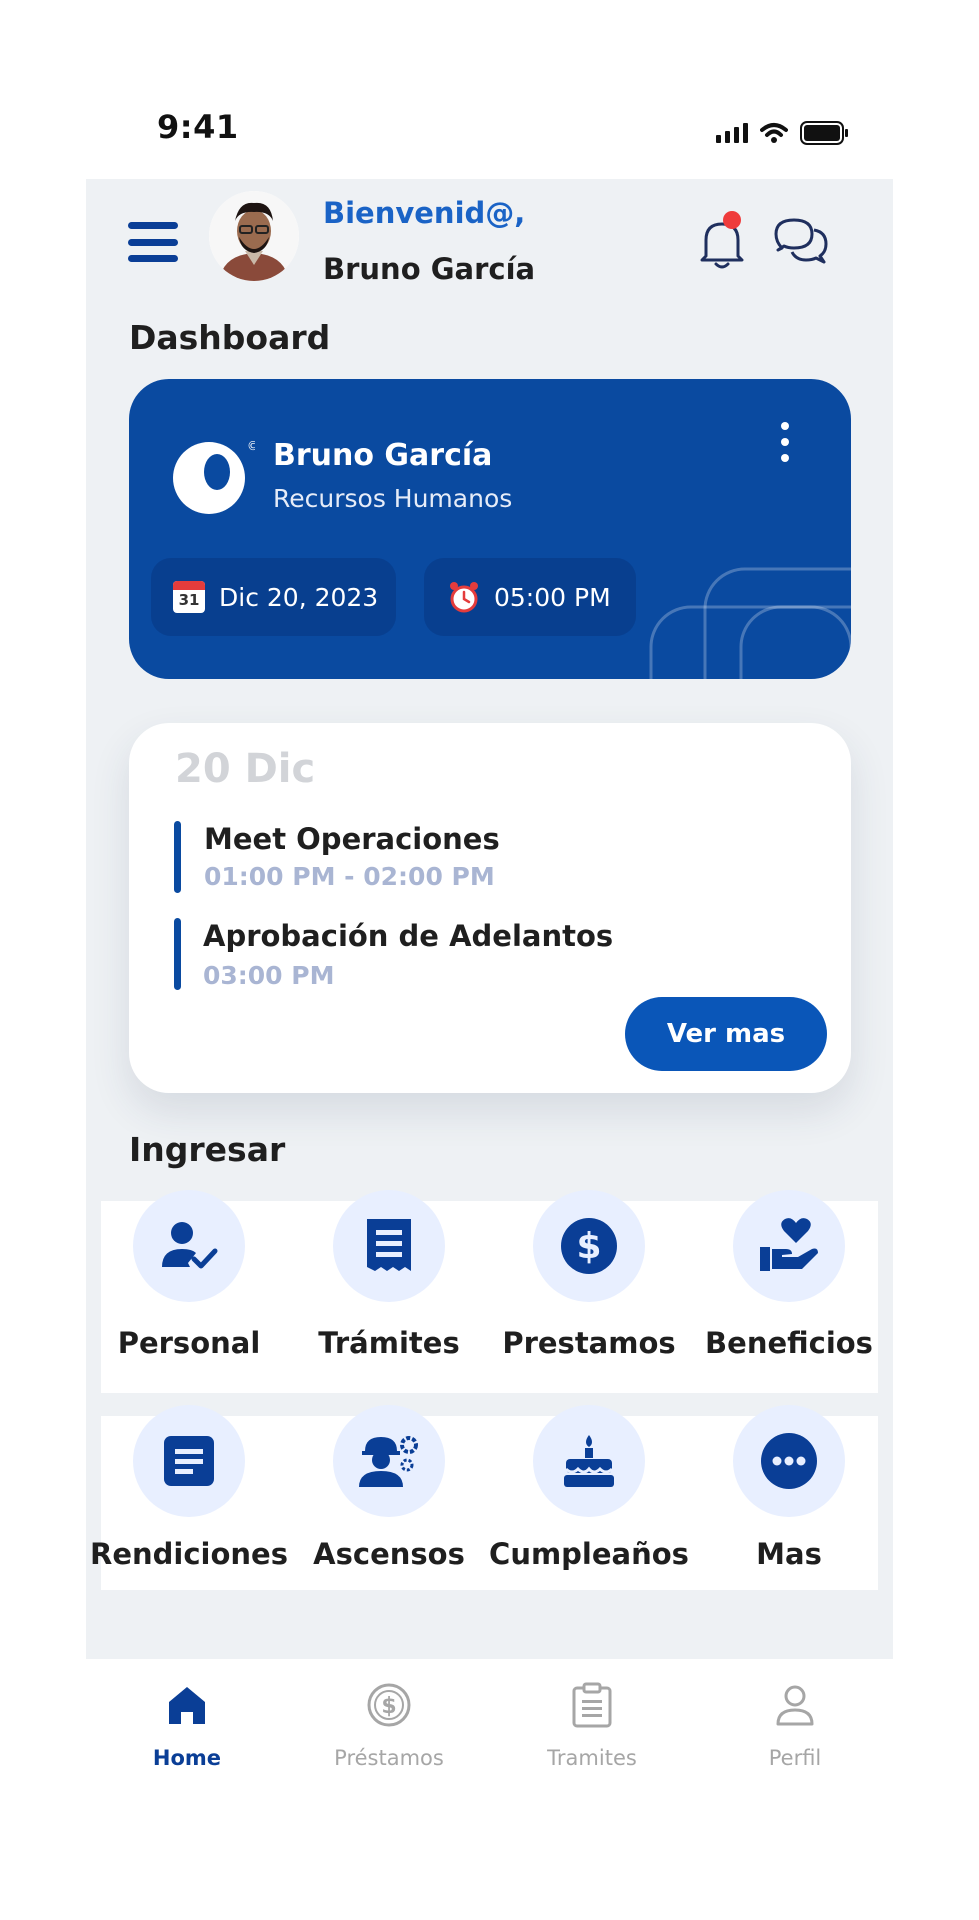 This screenshot has height=1920, width=979. I want to click on calendar-icon: 31, so click(189, 597).